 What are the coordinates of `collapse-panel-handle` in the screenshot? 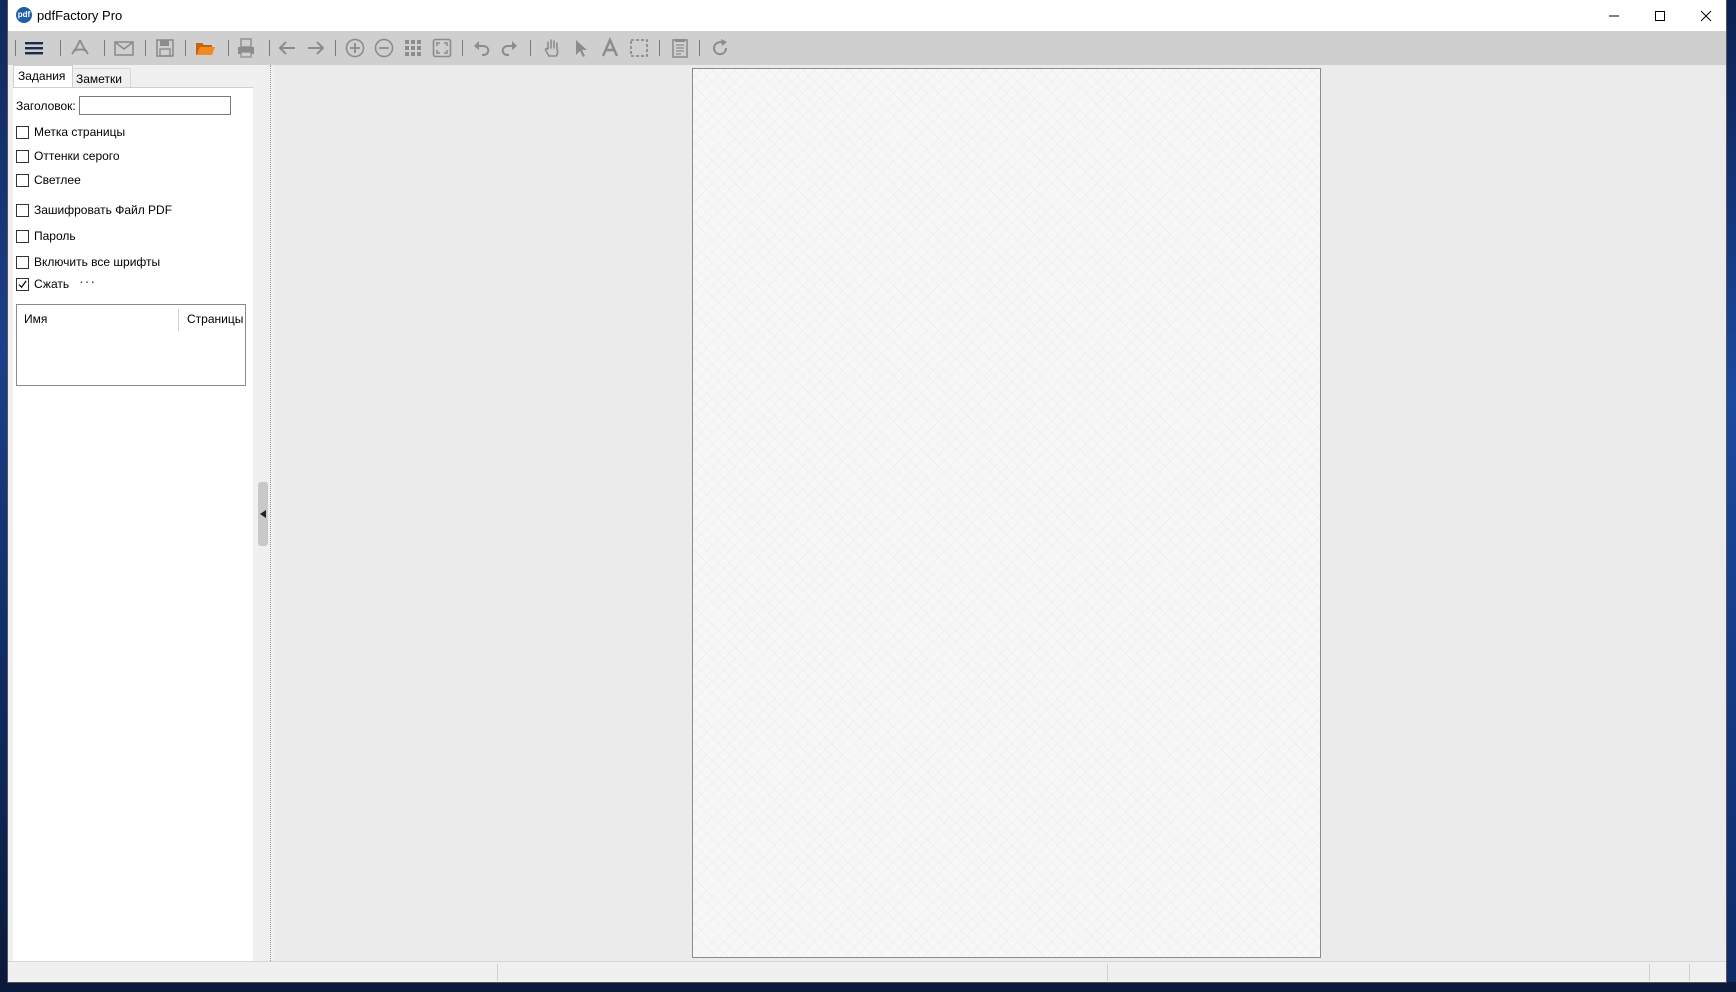 It's located at (263, 514).